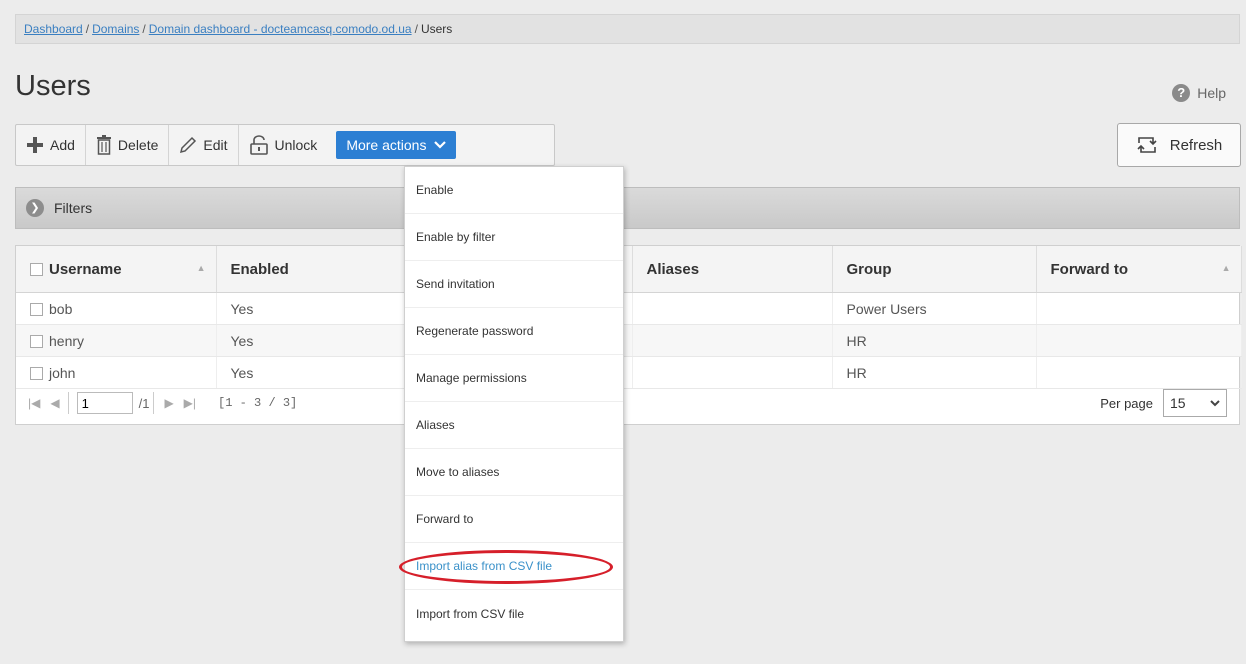 This screenshot has width=1246, height=664. Describe the element at coordinates (629, 308) in the screenshot. I see `table-row: bob Yes Power Users` at that location.